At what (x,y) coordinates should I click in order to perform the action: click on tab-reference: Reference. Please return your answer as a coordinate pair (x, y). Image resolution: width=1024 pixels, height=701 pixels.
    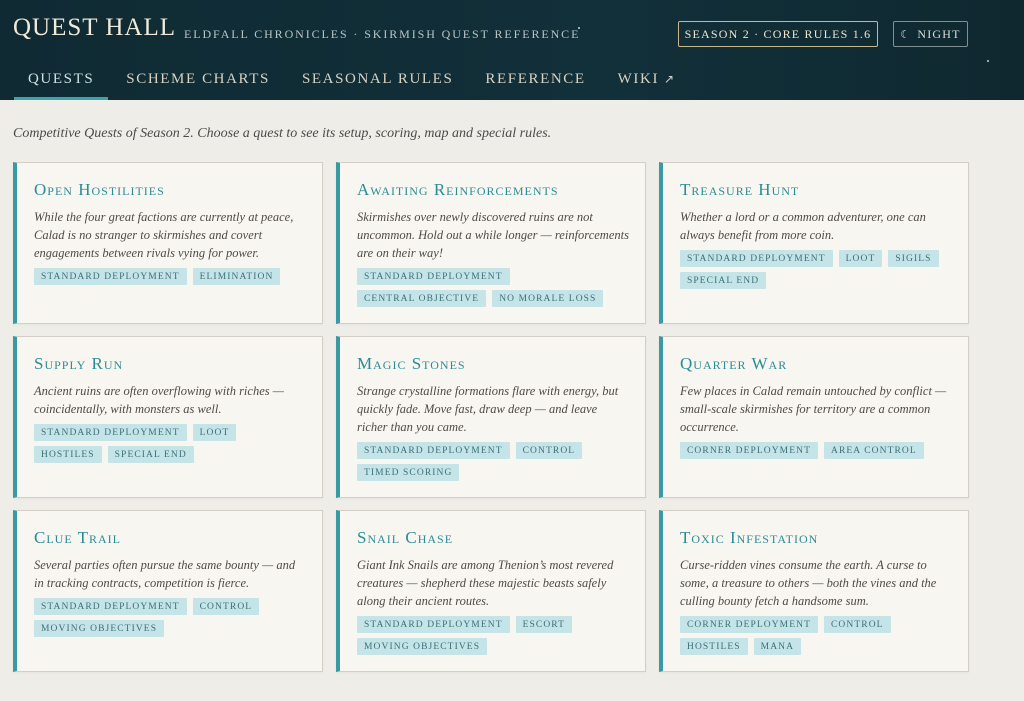
    Looking at the image, I should click on (535, 79).